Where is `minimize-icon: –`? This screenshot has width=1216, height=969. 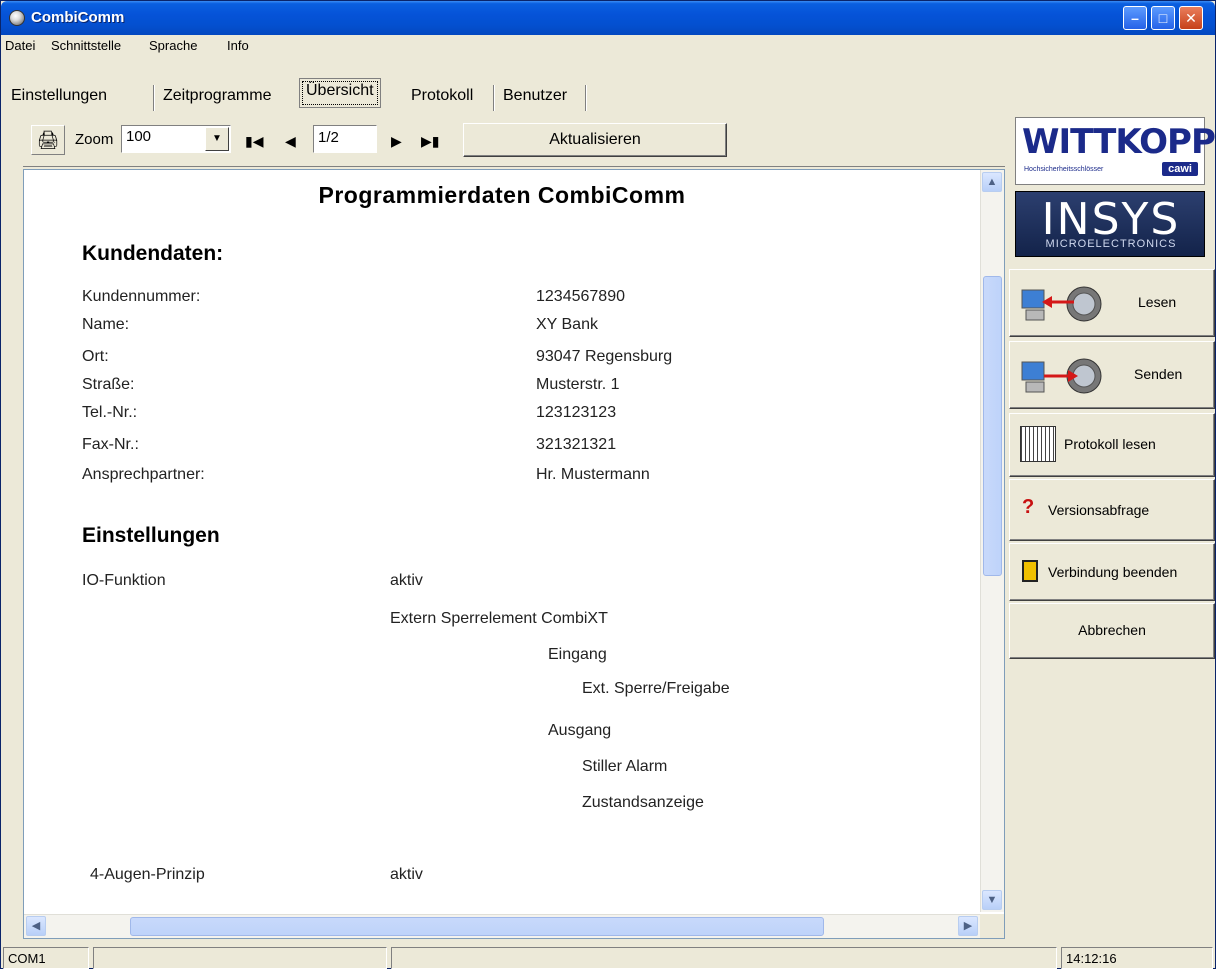
minimize-icon: – is located at coordinates (1135, 18).